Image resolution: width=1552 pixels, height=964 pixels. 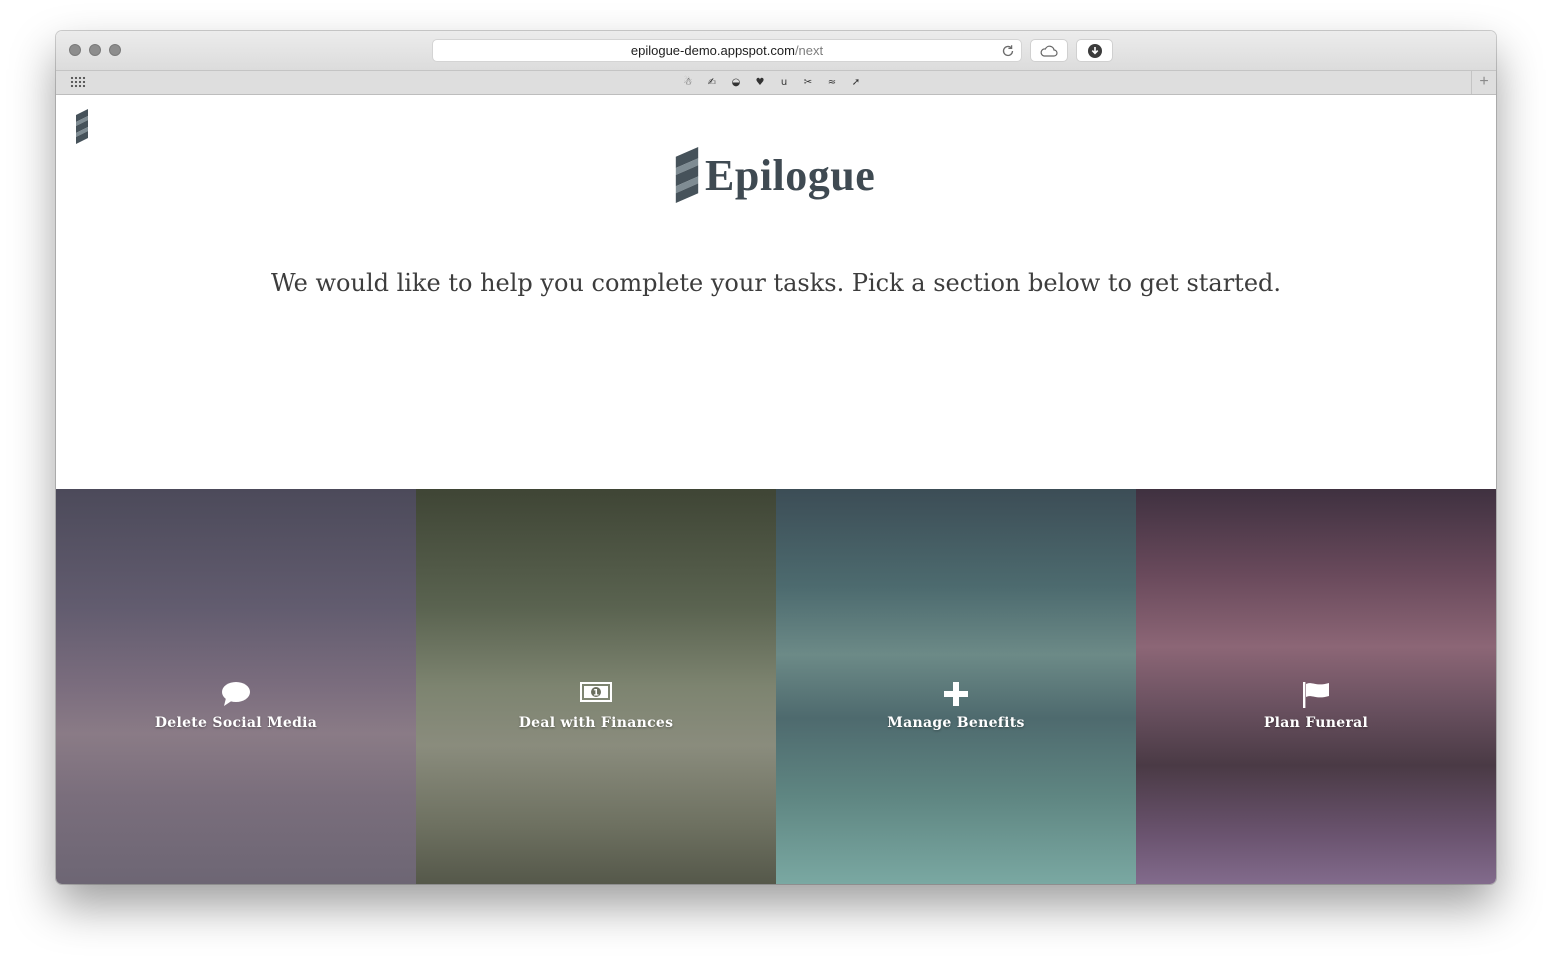 I want to click on favorite-item: ◒, so click(x=736, y=82).